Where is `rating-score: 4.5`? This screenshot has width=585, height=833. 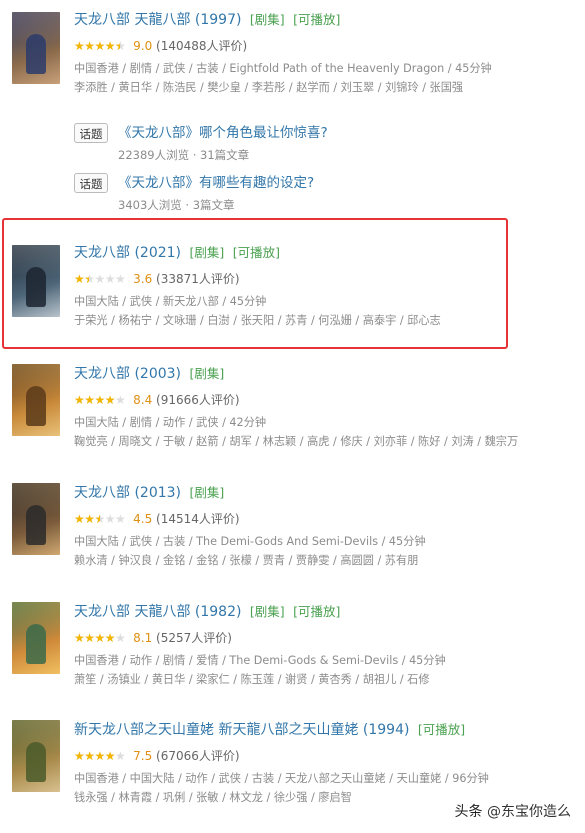
rating-score: 4.5 is located at coordinates (143, 519).